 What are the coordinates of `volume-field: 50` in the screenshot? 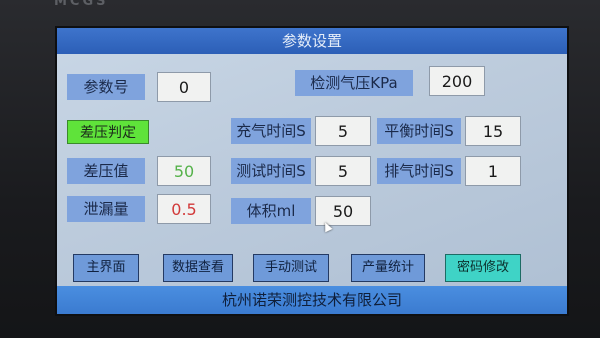 It's located at (343, 211).